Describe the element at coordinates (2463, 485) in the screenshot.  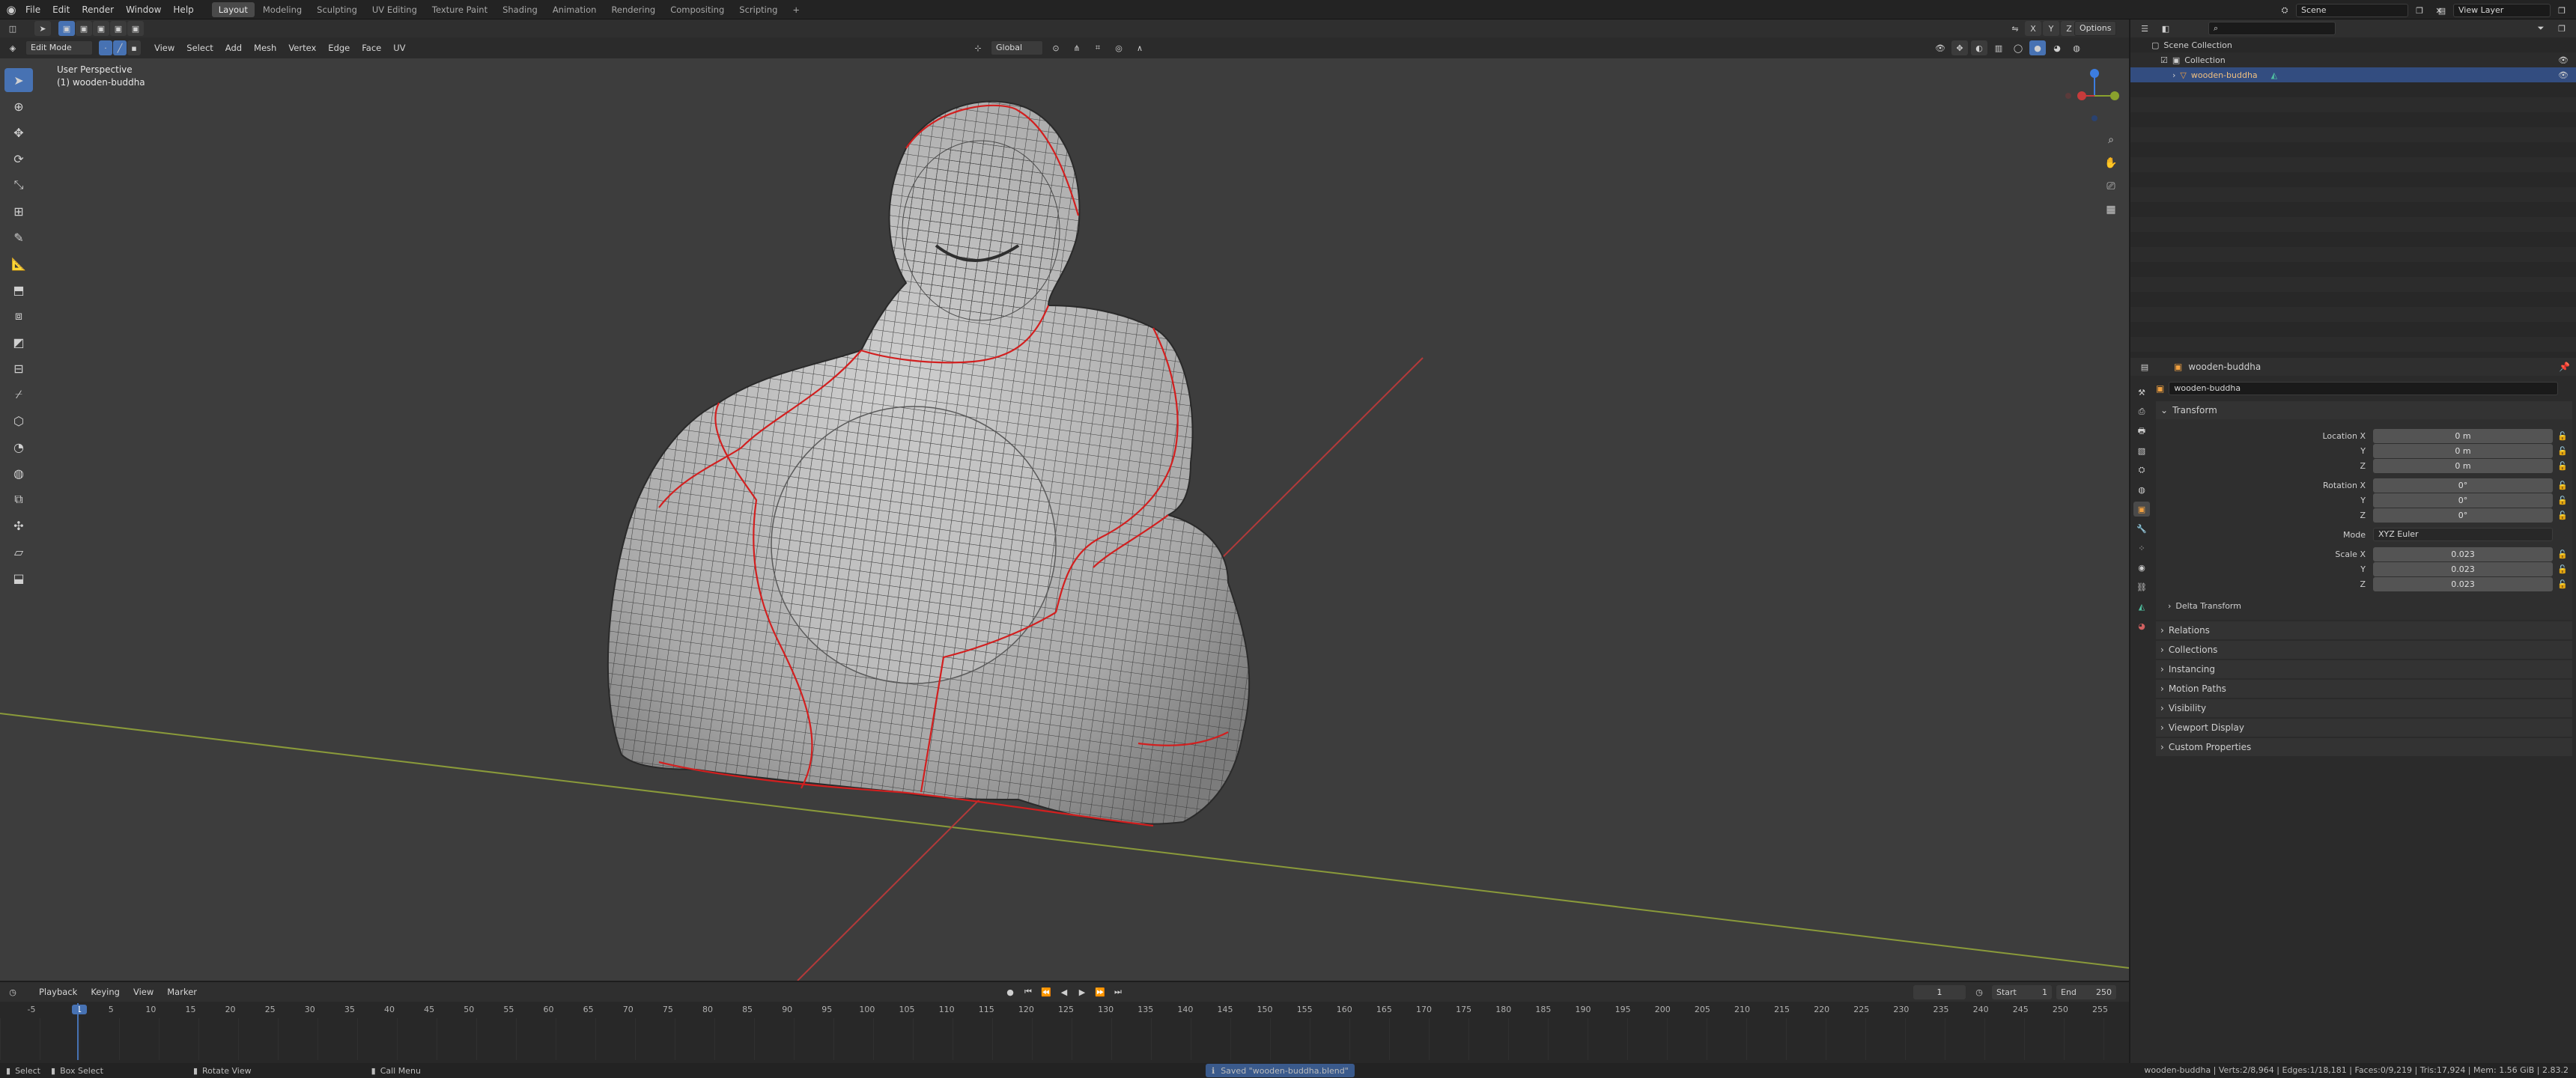
I see `rotation-x-field: 0°` at that location.